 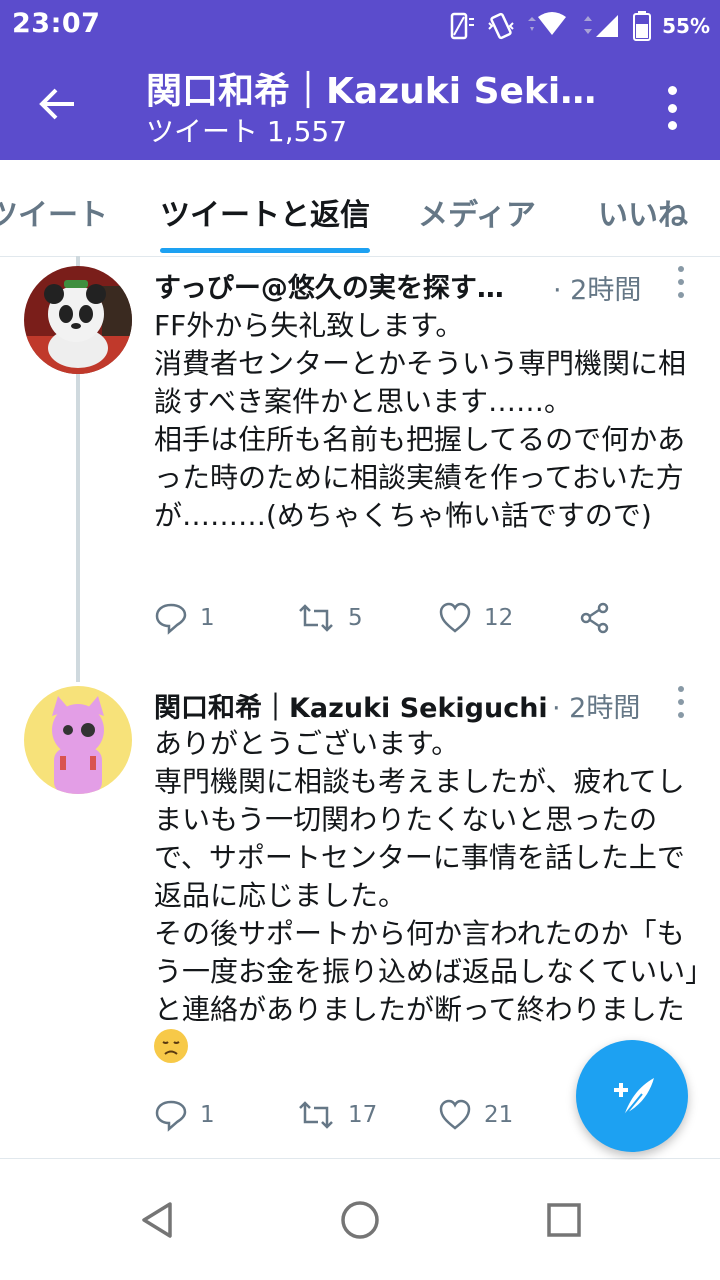 I want to click on share-button, so click(x=595, y=618).